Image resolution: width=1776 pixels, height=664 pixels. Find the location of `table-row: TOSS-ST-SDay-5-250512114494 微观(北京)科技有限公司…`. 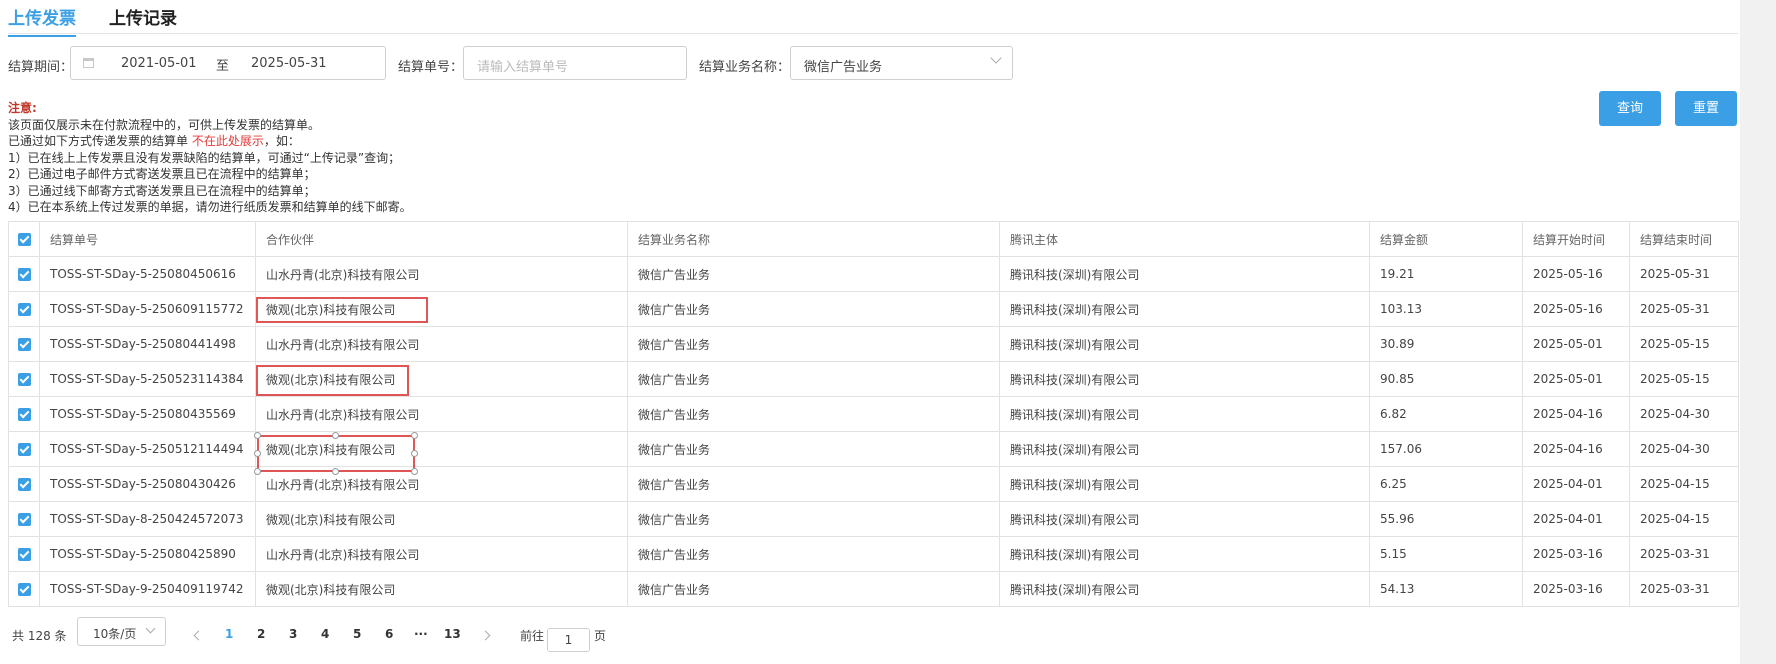

table-row: TOSS-ST-SDay-5-250512114494 微观(北京)科技有限公司… is located at coordinates (873, 449).